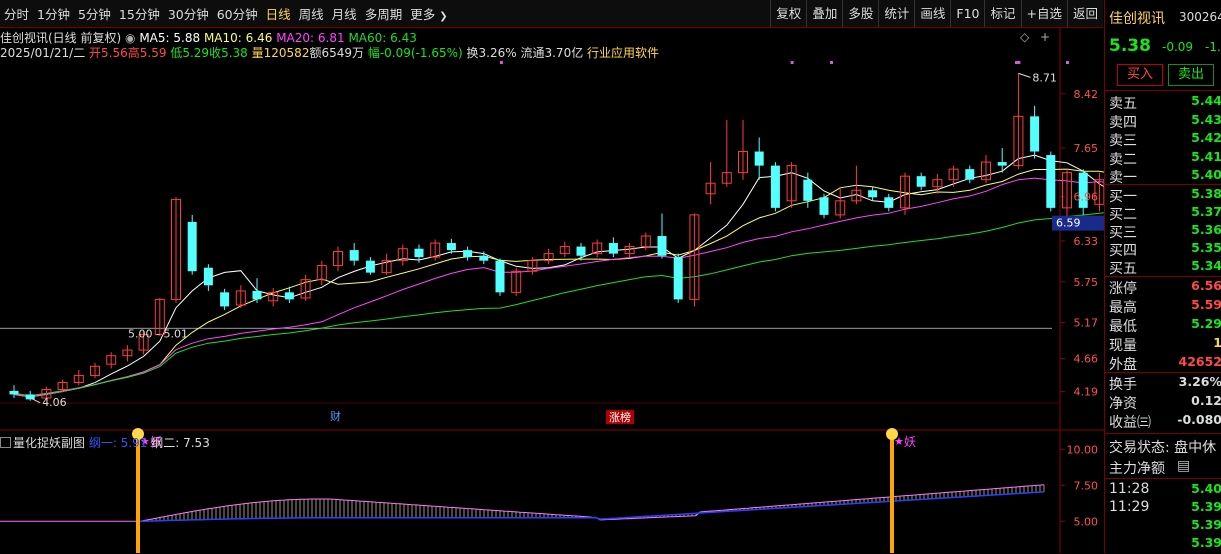 Image resolution: width=1221 pixels, height=554 pixels. What do you see at coordinates (1165, 195) in the screenshot?
I see `bid-row: 买一5.38` at bounding box center [1165, 195].